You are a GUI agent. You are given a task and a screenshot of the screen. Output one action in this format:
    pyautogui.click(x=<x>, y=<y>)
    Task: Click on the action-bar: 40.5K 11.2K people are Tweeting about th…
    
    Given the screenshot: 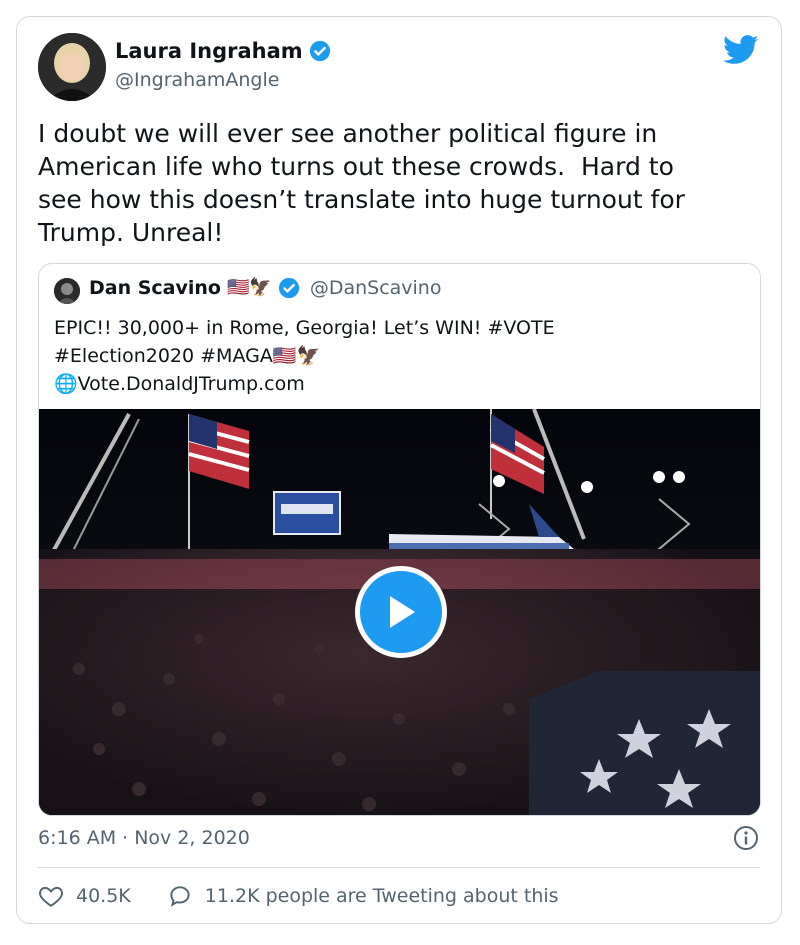 What is the action you would take?
    pyautogui.click(x=316, y=896)
    